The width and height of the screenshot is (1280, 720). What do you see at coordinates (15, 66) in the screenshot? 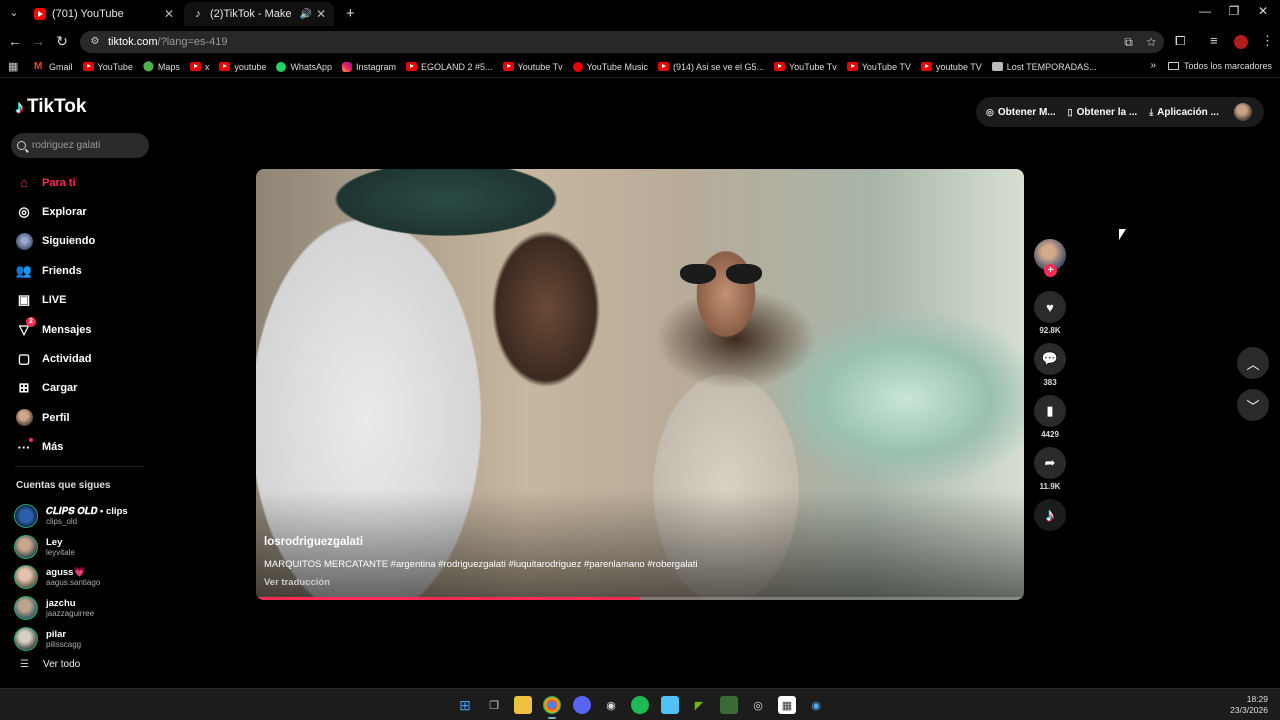
I see `apps-grid-icon: ▦` at bounding box center [15, 66].